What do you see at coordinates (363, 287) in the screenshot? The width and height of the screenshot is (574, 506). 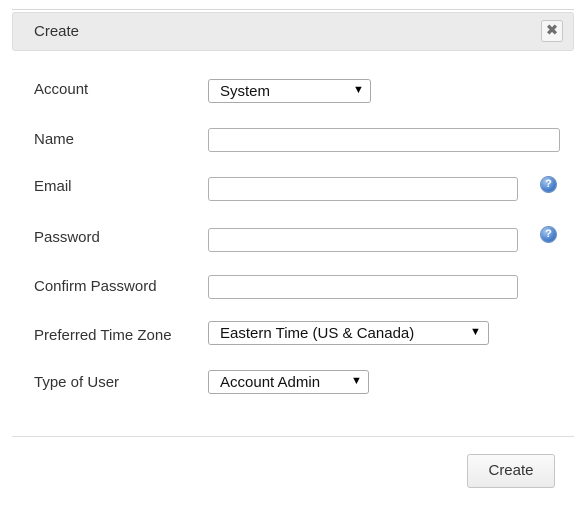 I see `confirm-password-field` at bounding box center [363, 287].